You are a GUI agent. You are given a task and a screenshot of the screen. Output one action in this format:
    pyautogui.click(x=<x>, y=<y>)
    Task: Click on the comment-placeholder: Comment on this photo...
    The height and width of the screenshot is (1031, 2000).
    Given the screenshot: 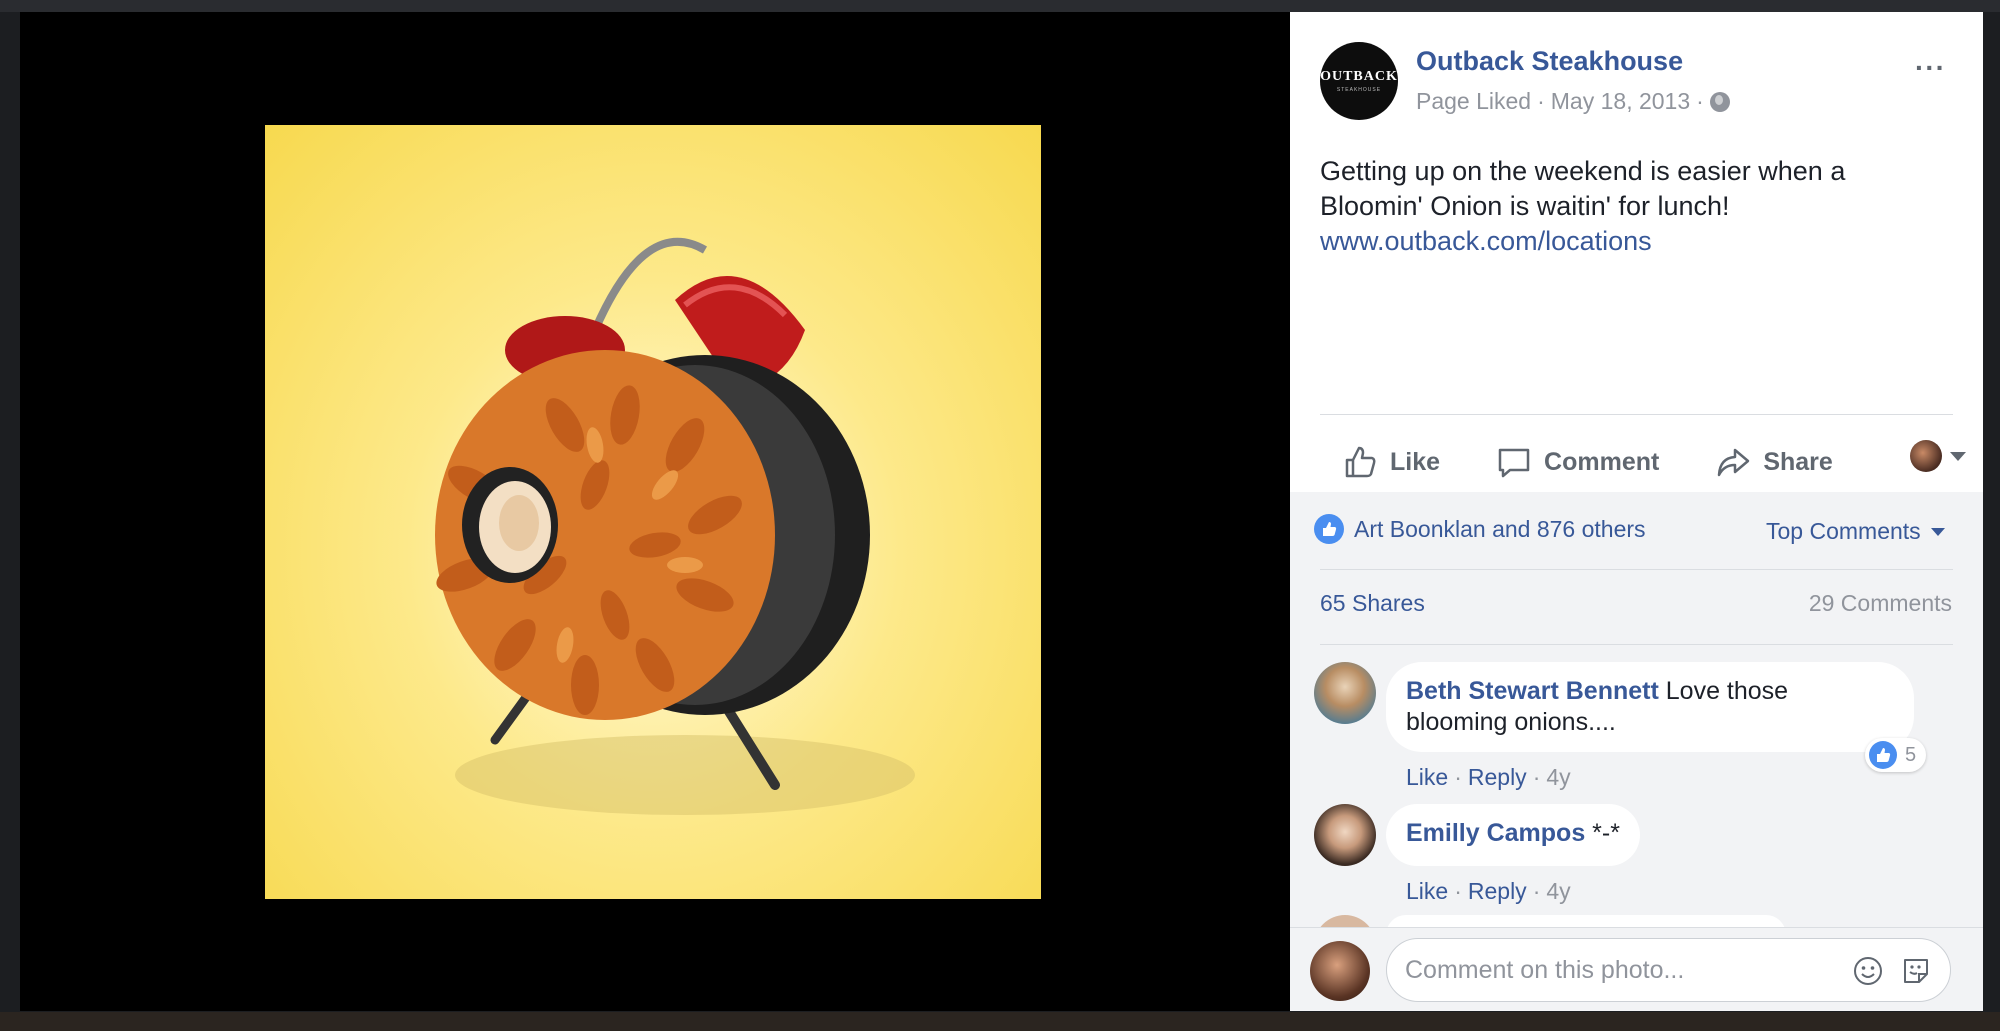 What is the action you would take?
    pyautogui.click(x=1545, y=969)
    